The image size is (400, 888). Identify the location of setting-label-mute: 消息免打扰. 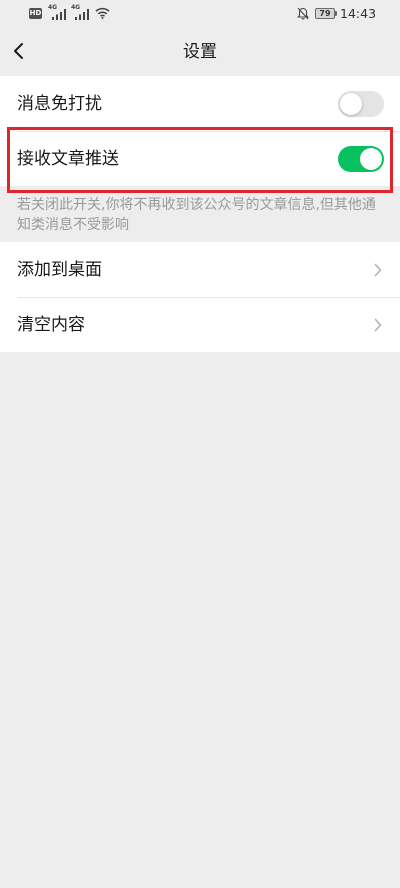
(59, 103).